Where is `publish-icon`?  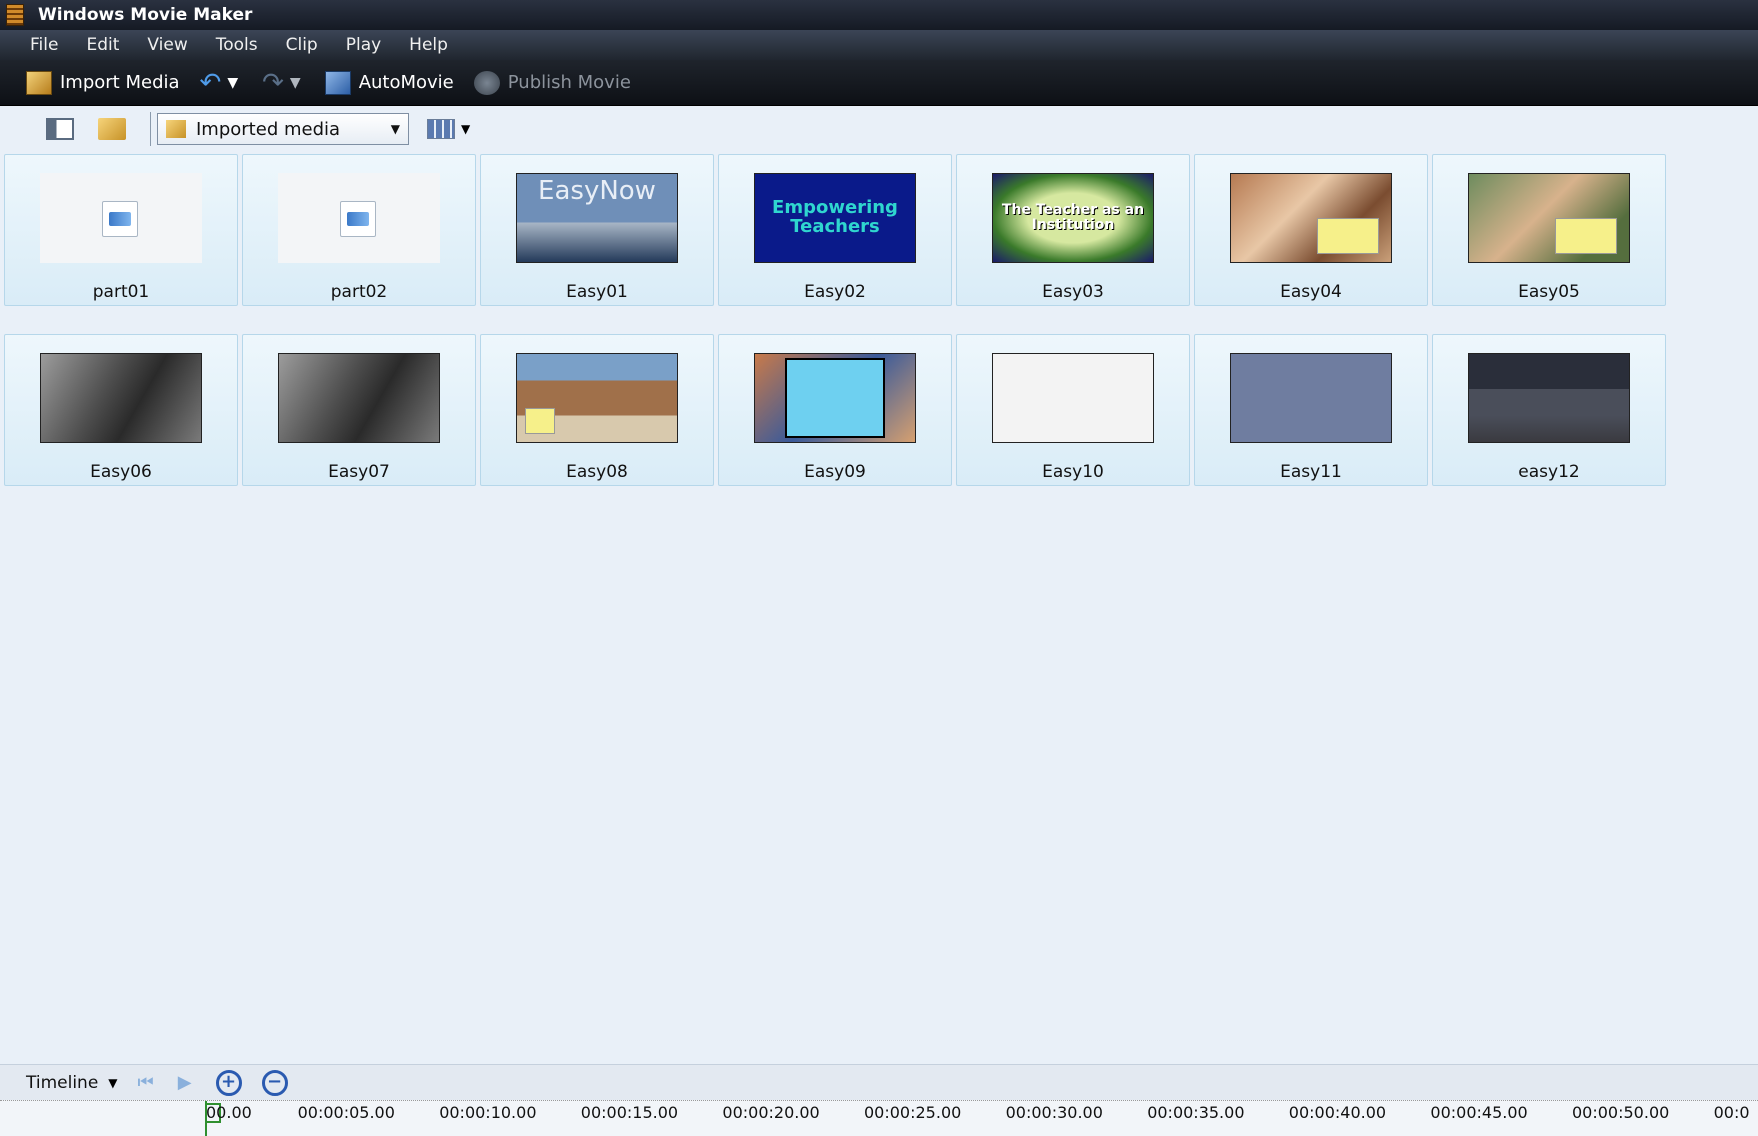 publish-icon is located at coordinates (486, 82).